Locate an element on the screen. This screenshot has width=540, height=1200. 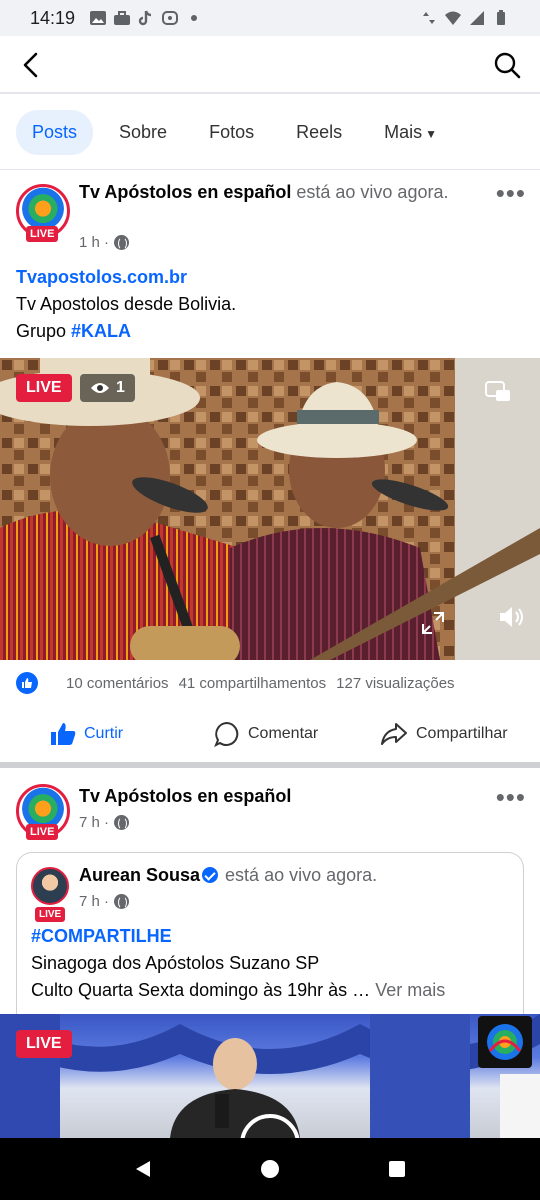
share-icon is located at coordinates (394, 734).